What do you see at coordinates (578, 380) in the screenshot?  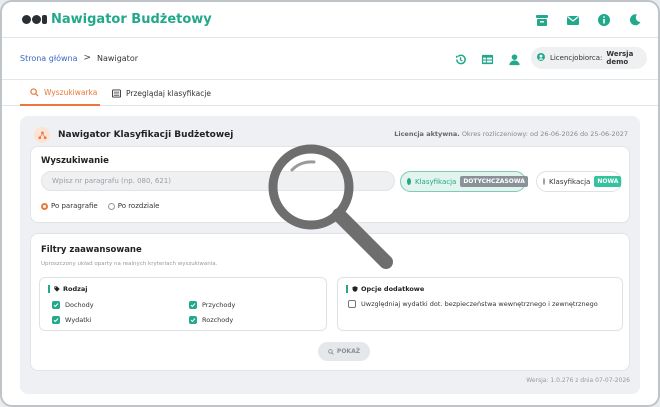 I see `version-info: Wersja: 1.0.276 z dnia 07-07-2026` at bounding box center [578, 380].